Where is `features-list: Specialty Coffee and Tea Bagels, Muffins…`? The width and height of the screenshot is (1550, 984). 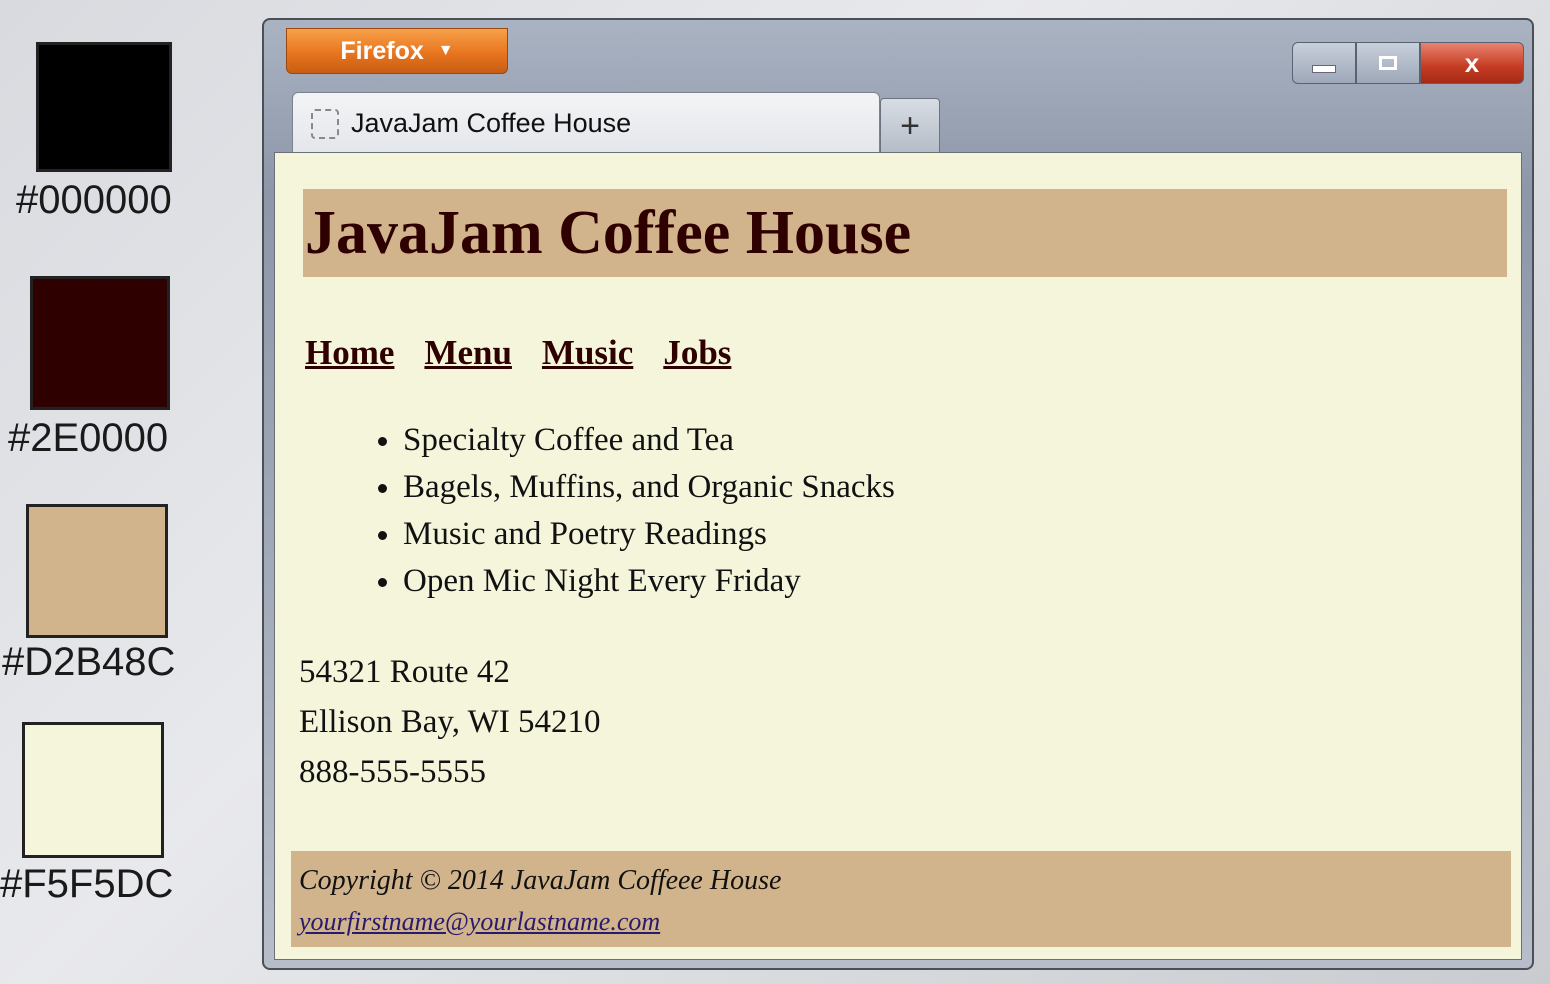
features-list: Specialty Coffee and Tea Bagels, Muffins… is located at coordinates (635, 511).